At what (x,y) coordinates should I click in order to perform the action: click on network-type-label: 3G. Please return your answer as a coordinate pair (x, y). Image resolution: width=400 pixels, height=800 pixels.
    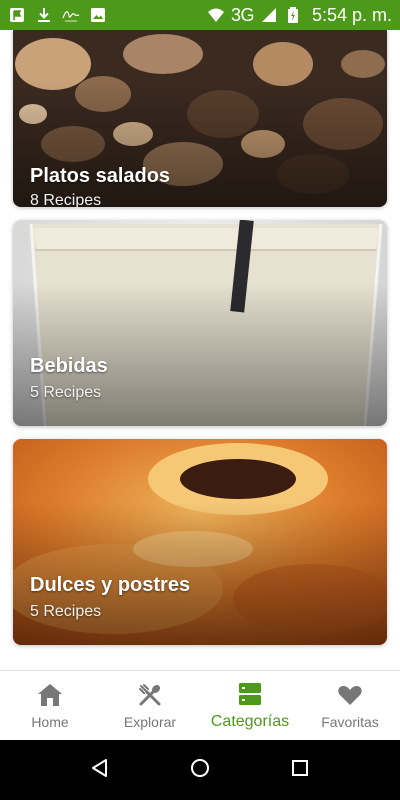
    Looking at the image, I should click on (242, 14).